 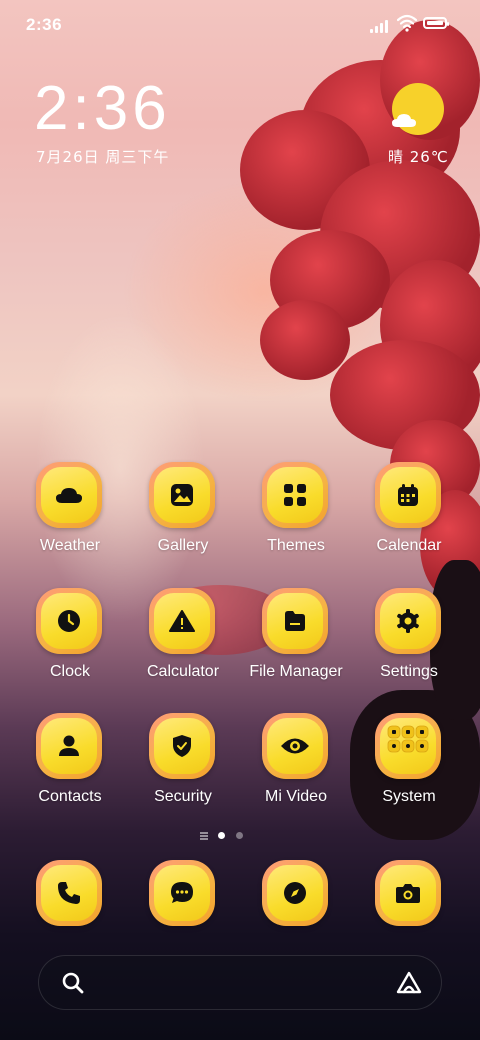 What do you see at coordinates (69, 893) in the screenshot?
I see `phone-icon` at bounding box center [69, 893].